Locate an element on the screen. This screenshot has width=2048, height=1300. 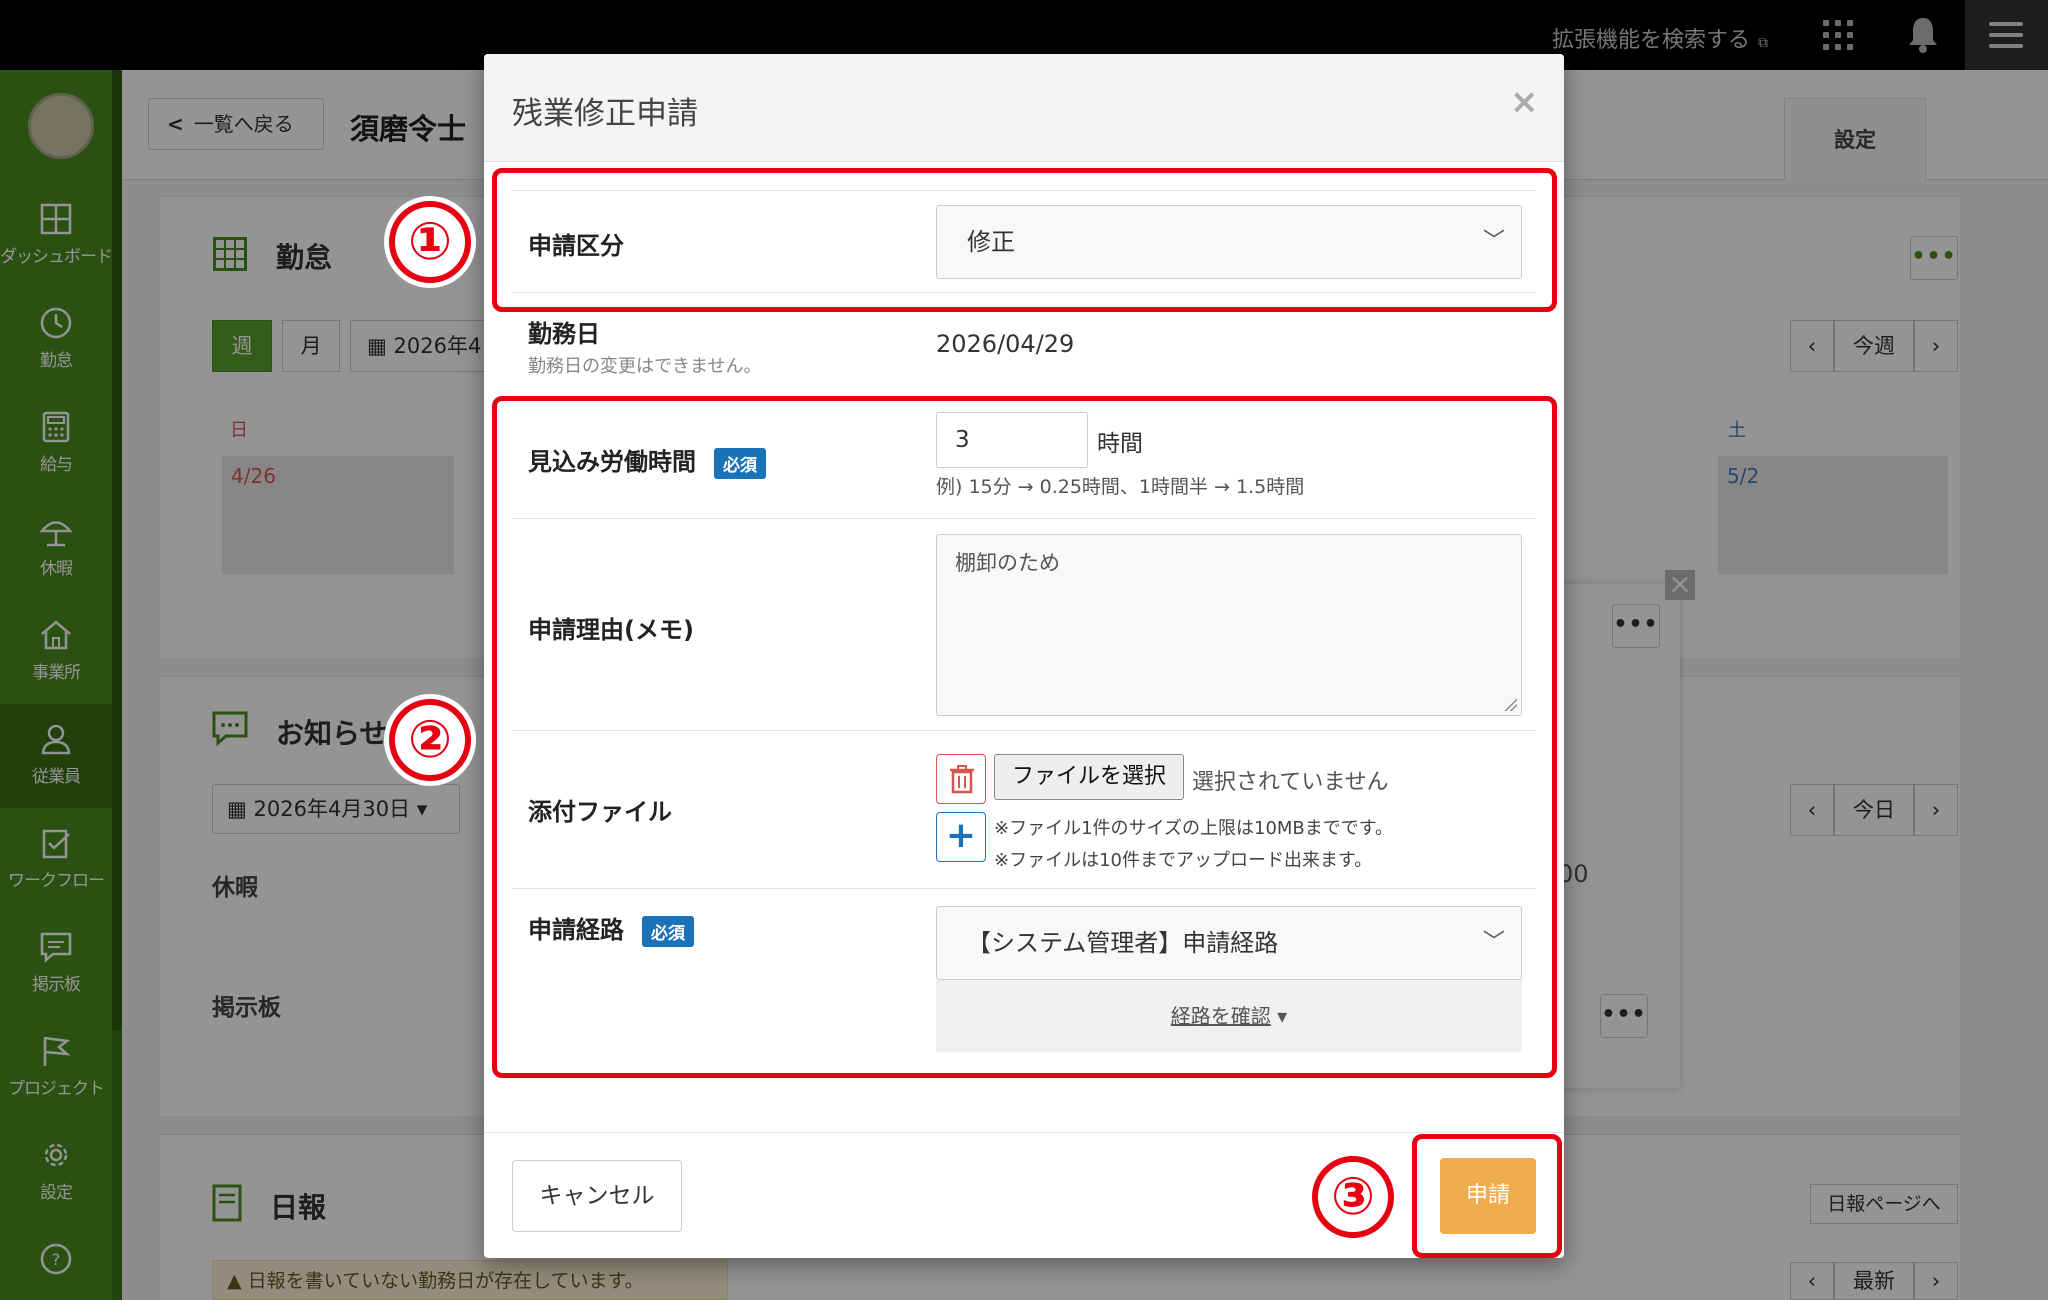
work-date-label: 勤務日 is located at coordinates (564, 334).